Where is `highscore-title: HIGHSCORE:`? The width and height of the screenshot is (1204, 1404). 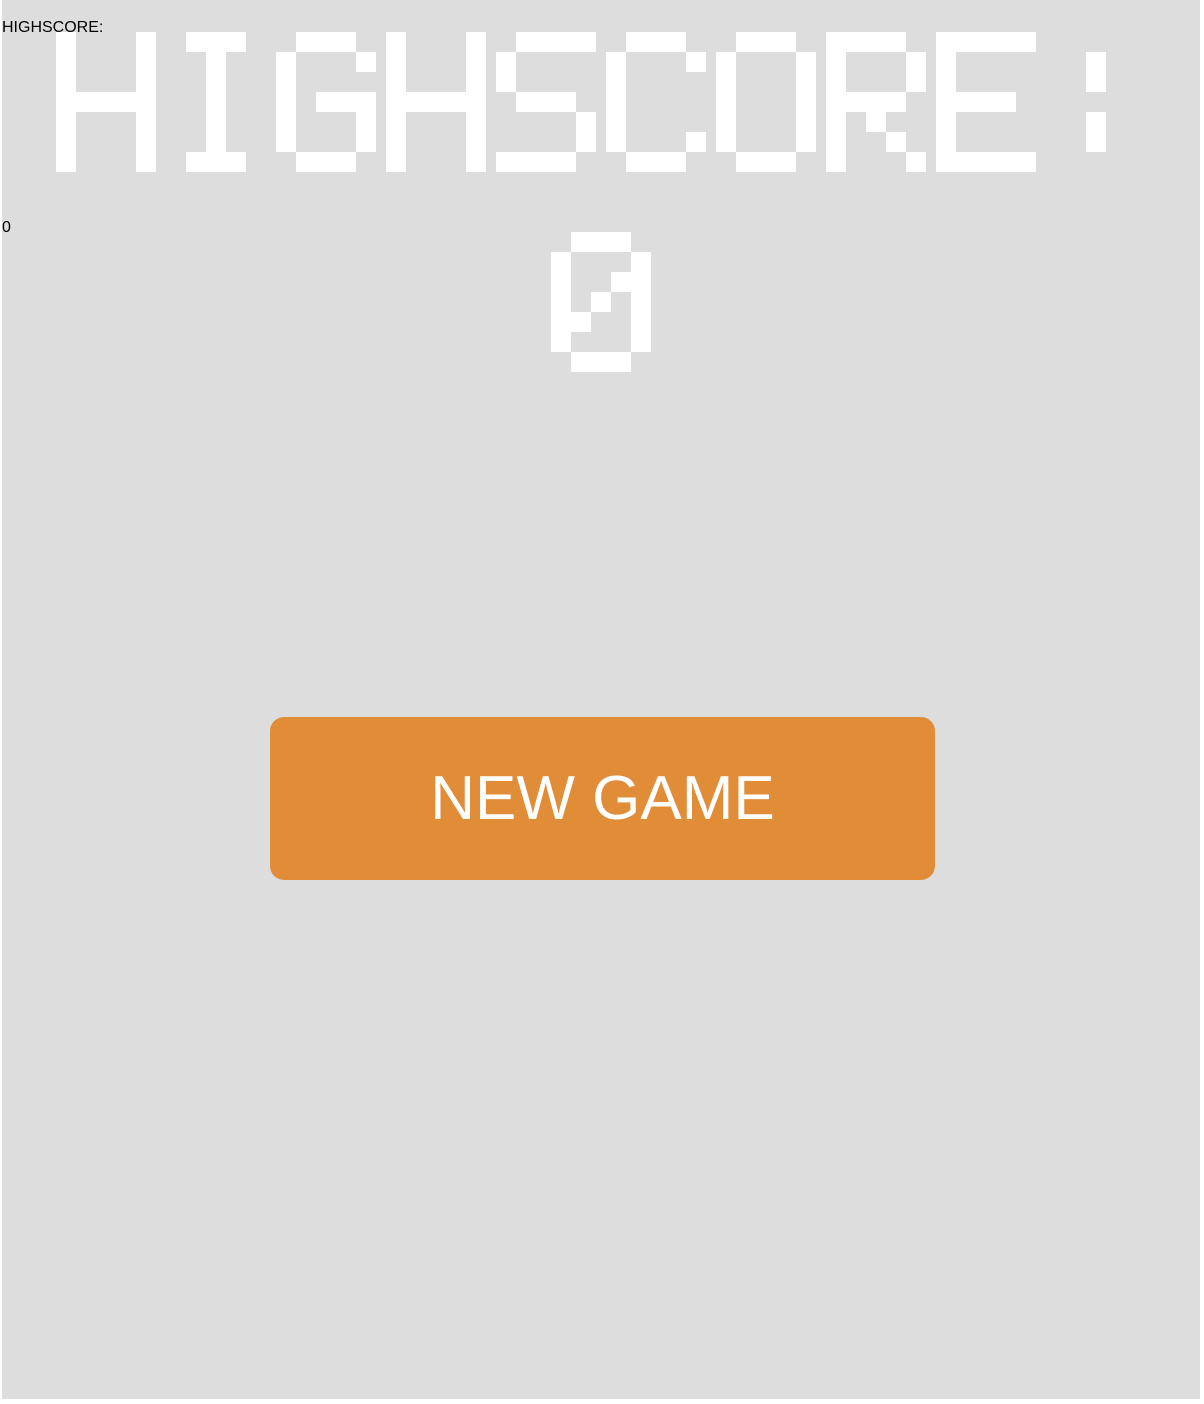
highscore-title: HIGHSCORE: is located at coordinates (554, 95).